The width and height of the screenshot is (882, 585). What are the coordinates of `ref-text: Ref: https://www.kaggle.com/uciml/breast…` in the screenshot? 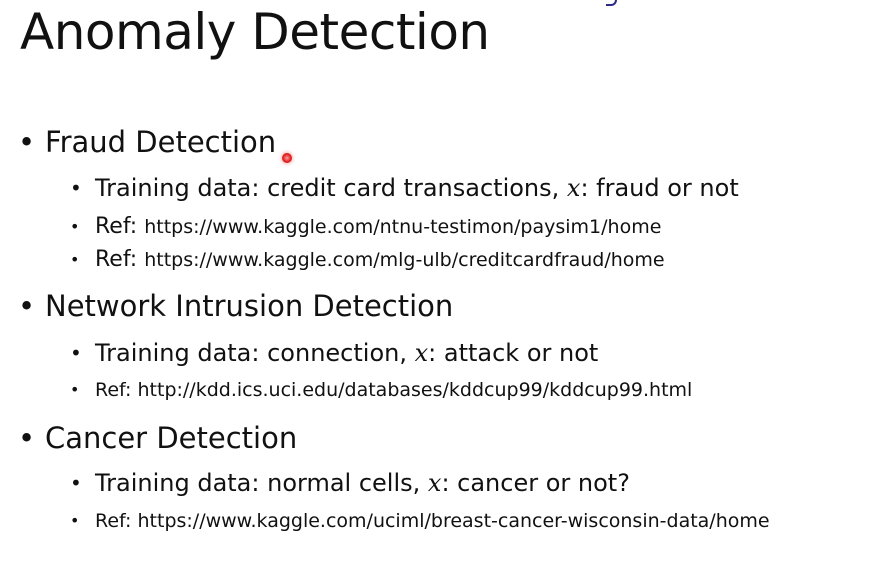 It's located at (432, 521).